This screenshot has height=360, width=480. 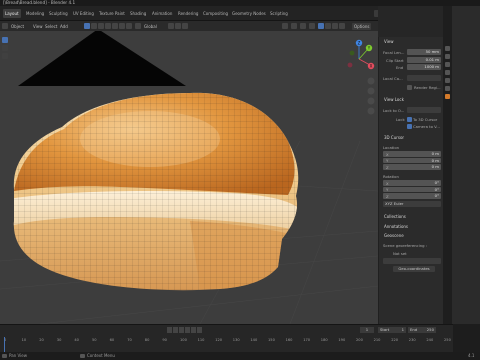 I want to click on local-camera-field, so click(x=424, y=78).